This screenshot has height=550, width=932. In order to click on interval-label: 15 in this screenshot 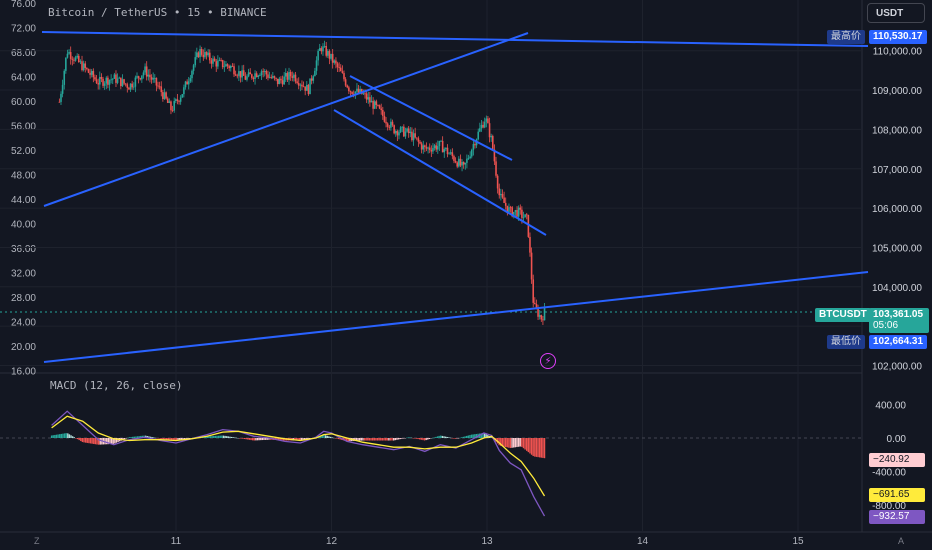, I will do `click(193, 12)`.